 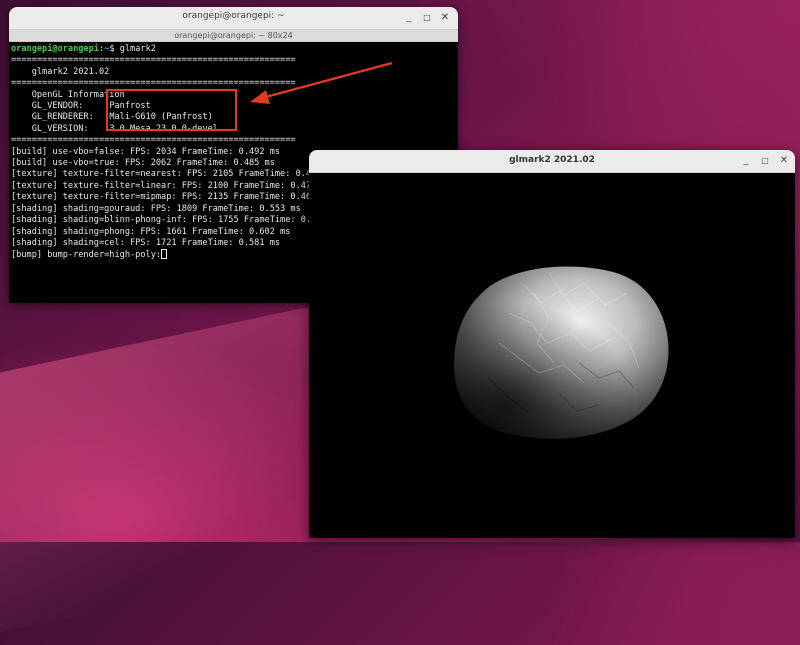 I want to click on highlight-annotation-box, so click(x=171, y=110).